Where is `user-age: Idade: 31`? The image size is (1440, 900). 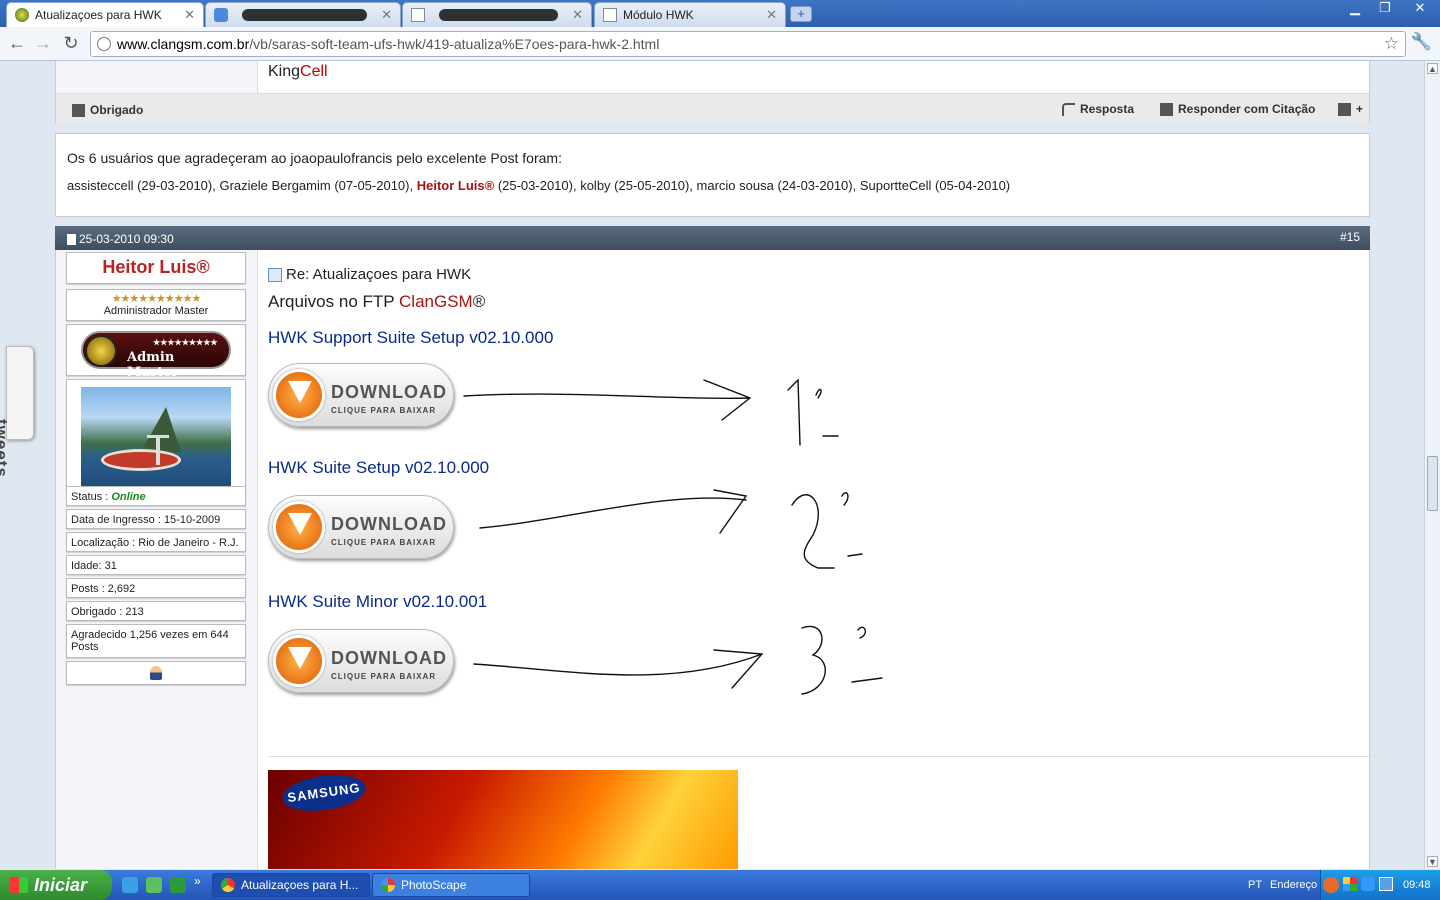 user-age: Idade: 31 is located at coordinates (156, 565).